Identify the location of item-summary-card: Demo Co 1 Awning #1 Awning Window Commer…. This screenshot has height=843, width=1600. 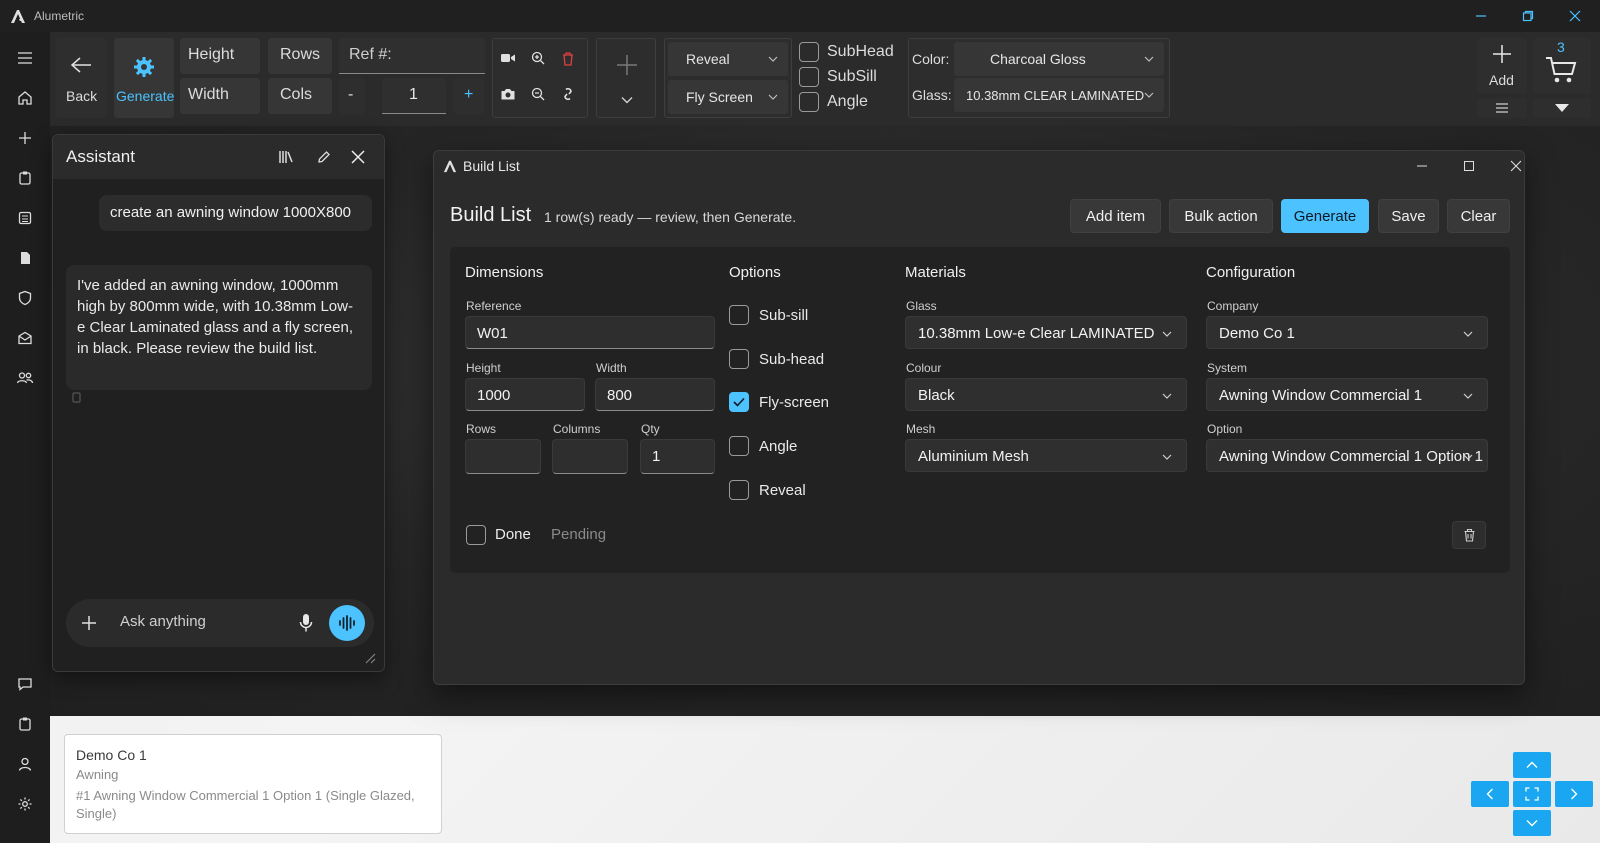
(253, 784).